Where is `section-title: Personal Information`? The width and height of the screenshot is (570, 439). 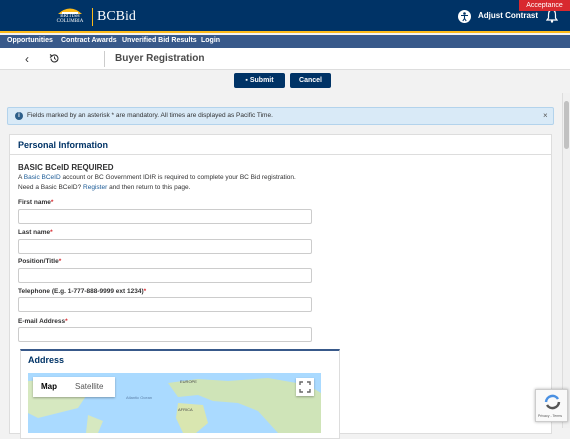
section-title: Personal Information is located at coordinates (63, 145).